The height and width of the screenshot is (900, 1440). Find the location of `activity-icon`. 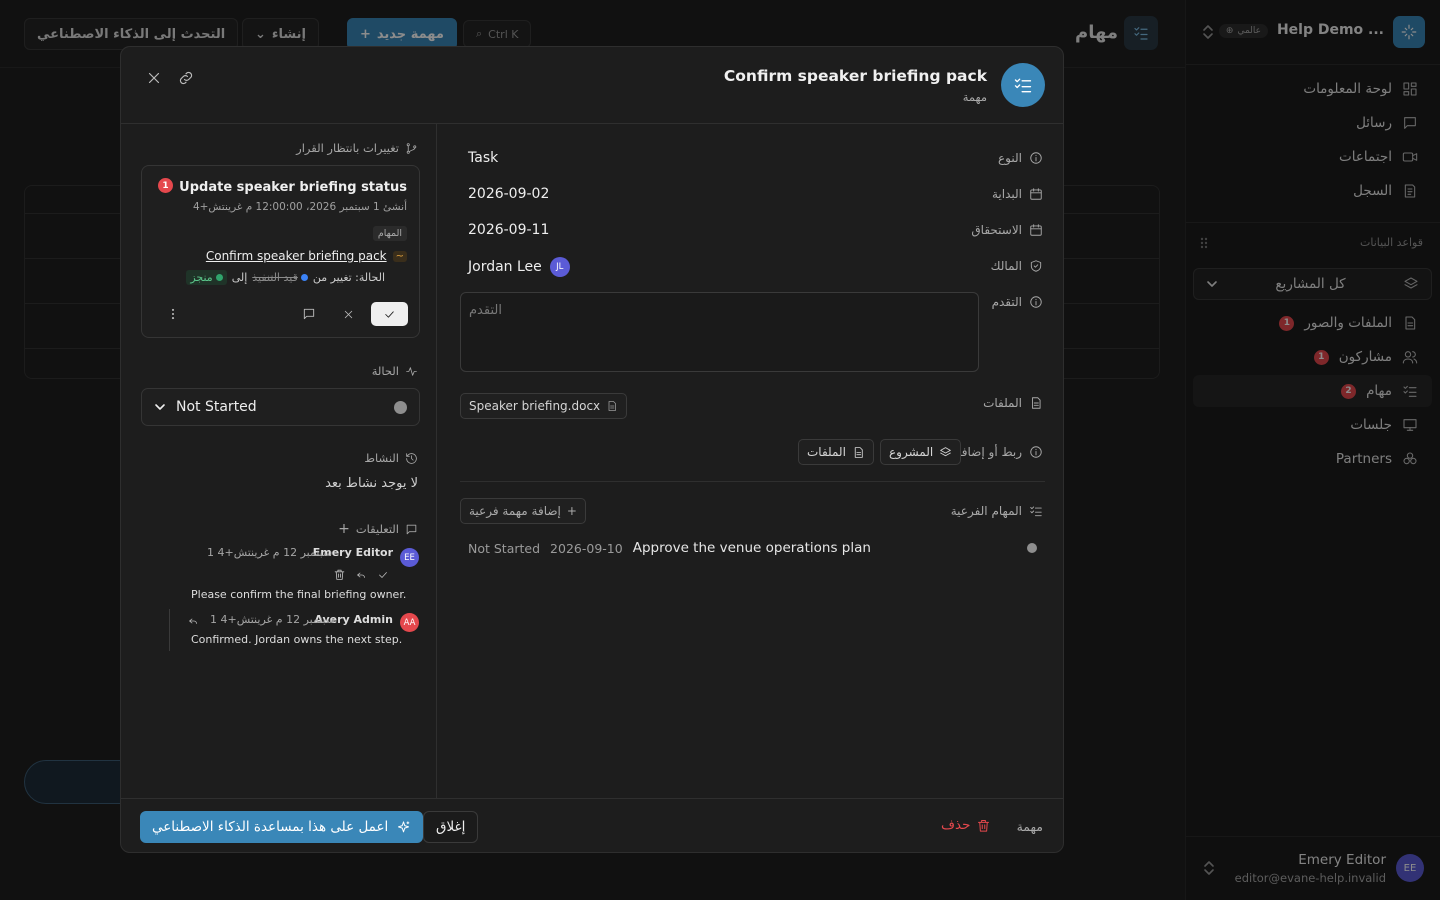

activity-icon is located at coordinates (411, 371).